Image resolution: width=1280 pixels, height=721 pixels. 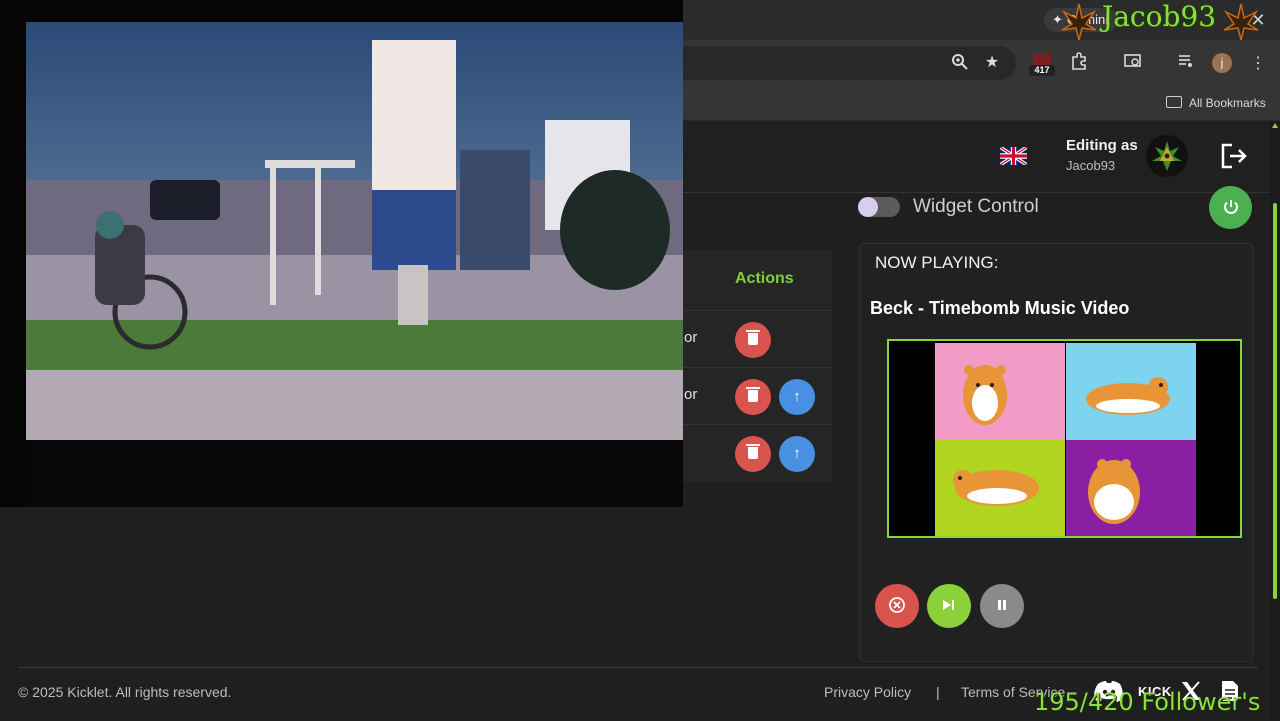 What do you see at coordinates (1079, 64) in the screenshot?
I see `extensions-puzzle-icon` at bounding box center [1079, 64].